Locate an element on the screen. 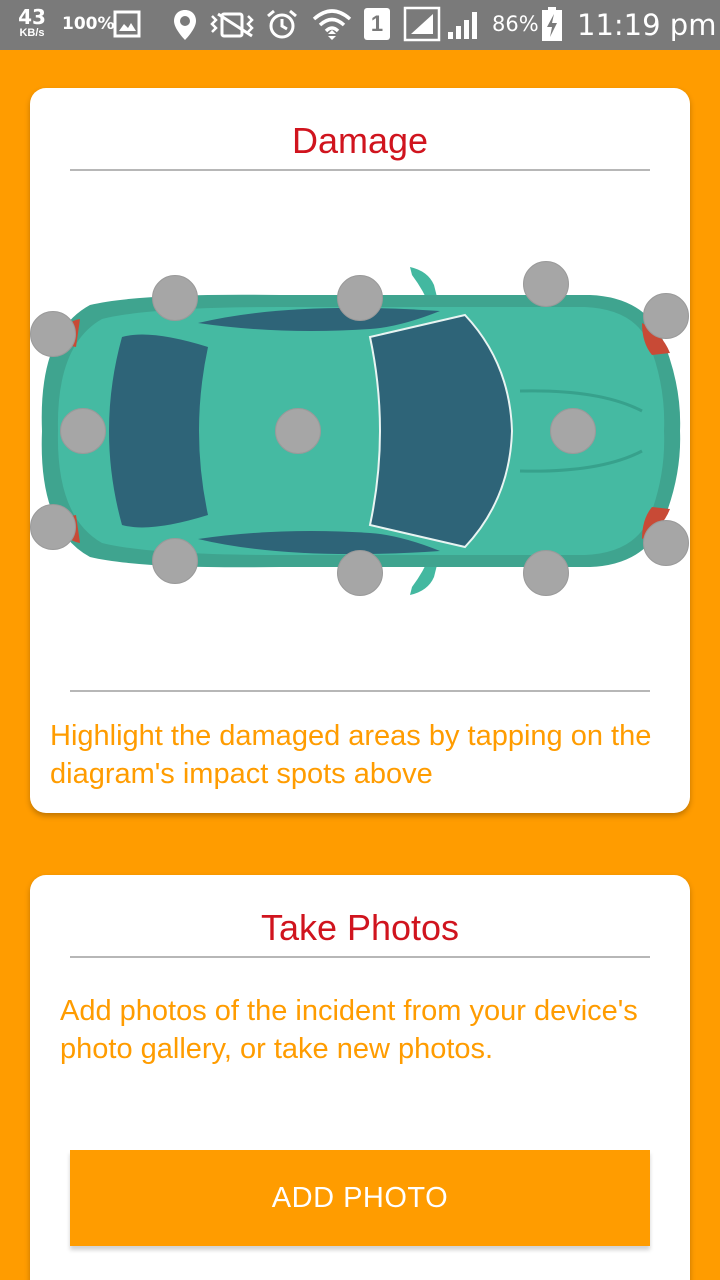 Image resolution: width=720 pixels, height=1280 pixels. photos-title-divider is located at coordinates (360, 957).